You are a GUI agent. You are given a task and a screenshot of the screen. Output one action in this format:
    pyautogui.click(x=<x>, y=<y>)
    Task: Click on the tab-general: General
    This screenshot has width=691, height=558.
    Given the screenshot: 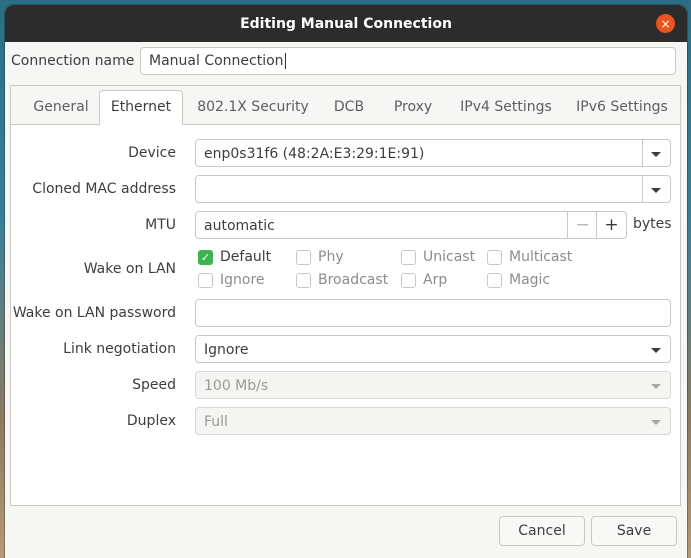 What is the action you would take?
    pyautogui.click(x=61, y=107)
    